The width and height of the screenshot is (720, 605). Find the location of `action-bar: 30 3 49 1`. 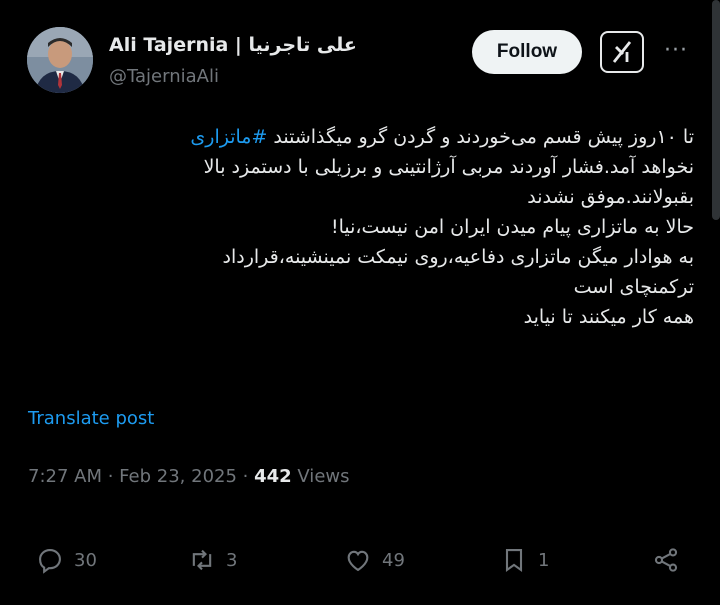

action-bar: 30 3 49 1 is located at coordinates (360, 562).